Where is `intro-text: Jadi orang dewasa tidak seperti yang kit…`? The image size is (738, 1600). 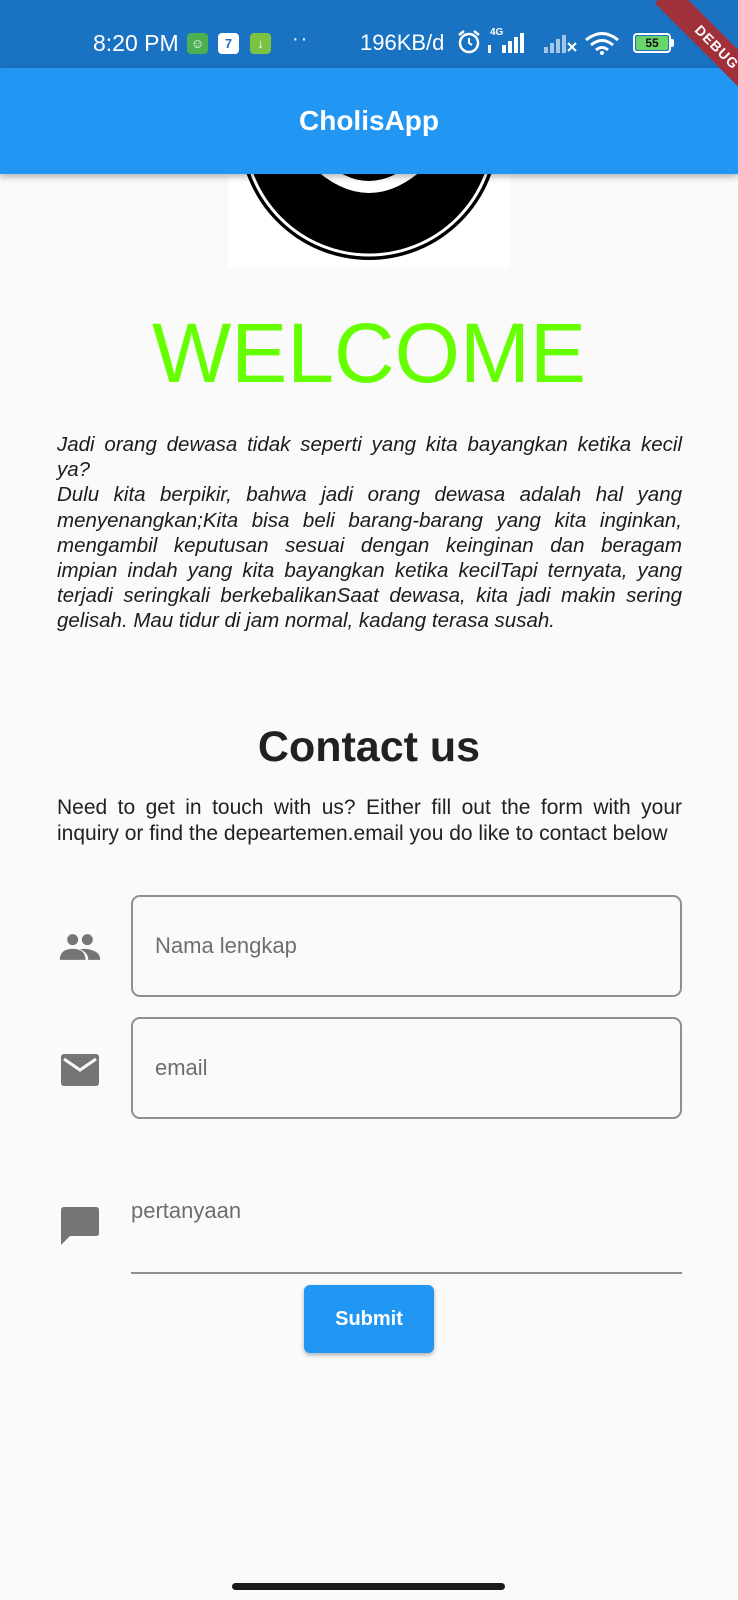 intro-text: Jadi orang dewasa tidak seperti yang kit… is located at coordinates (369, 533).